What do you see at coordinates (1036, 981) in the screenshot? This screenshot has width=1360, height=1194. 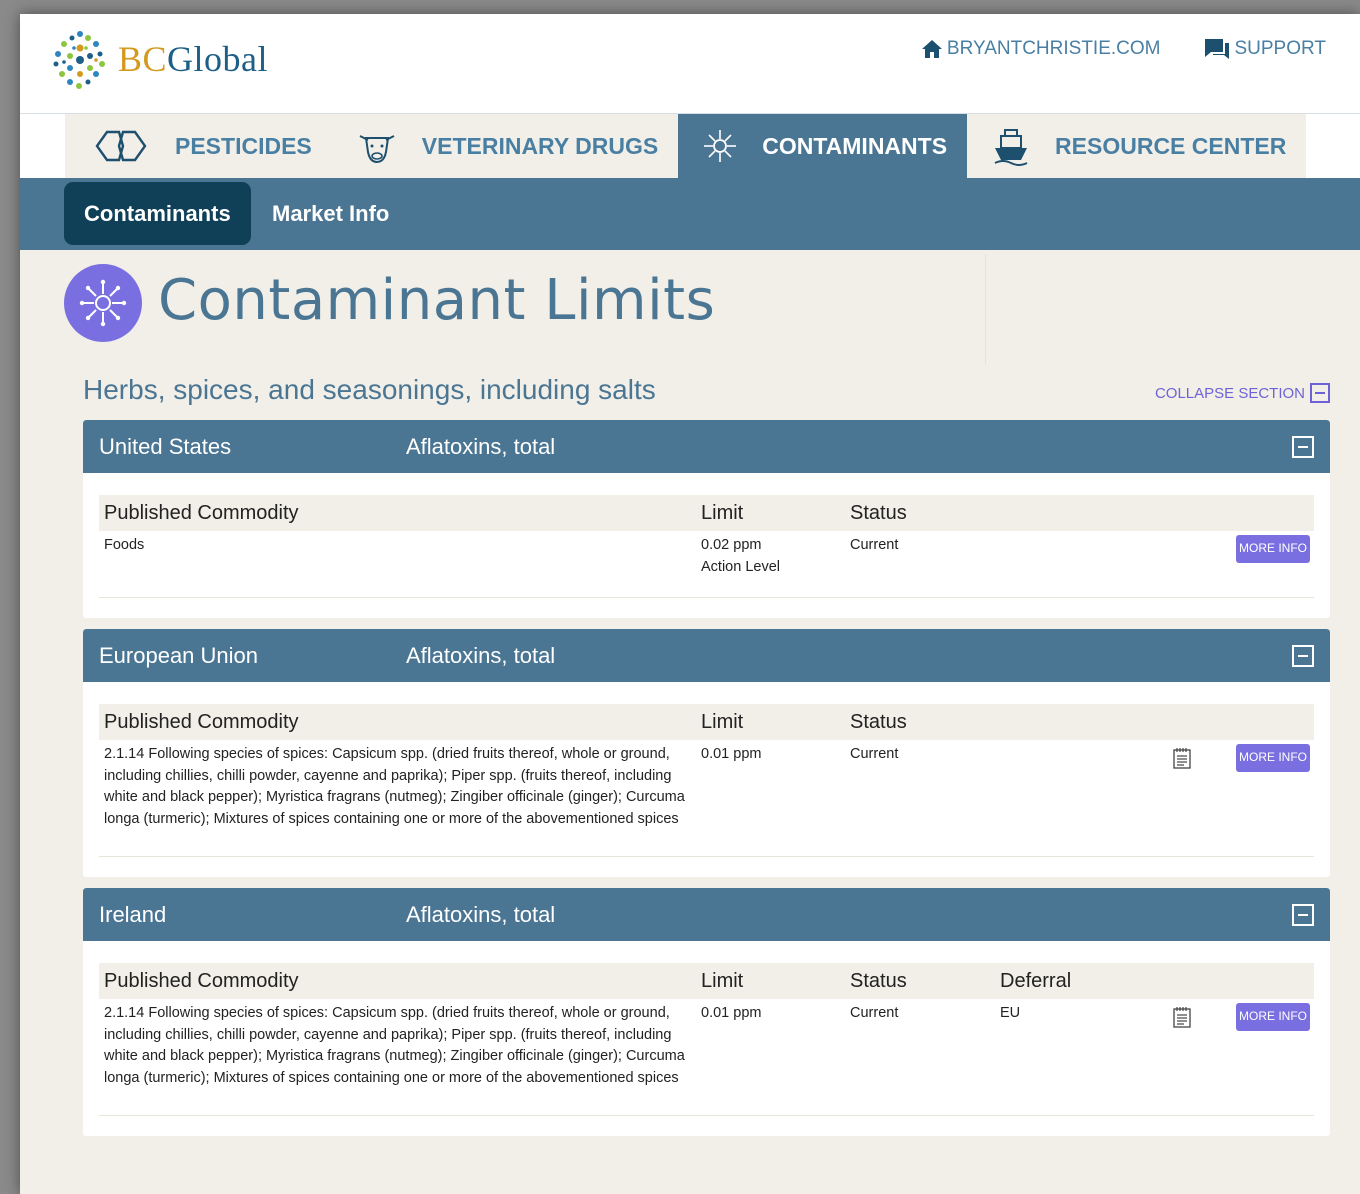 I see `header-deferral: Deferral` at bounding box center [1036, 981].